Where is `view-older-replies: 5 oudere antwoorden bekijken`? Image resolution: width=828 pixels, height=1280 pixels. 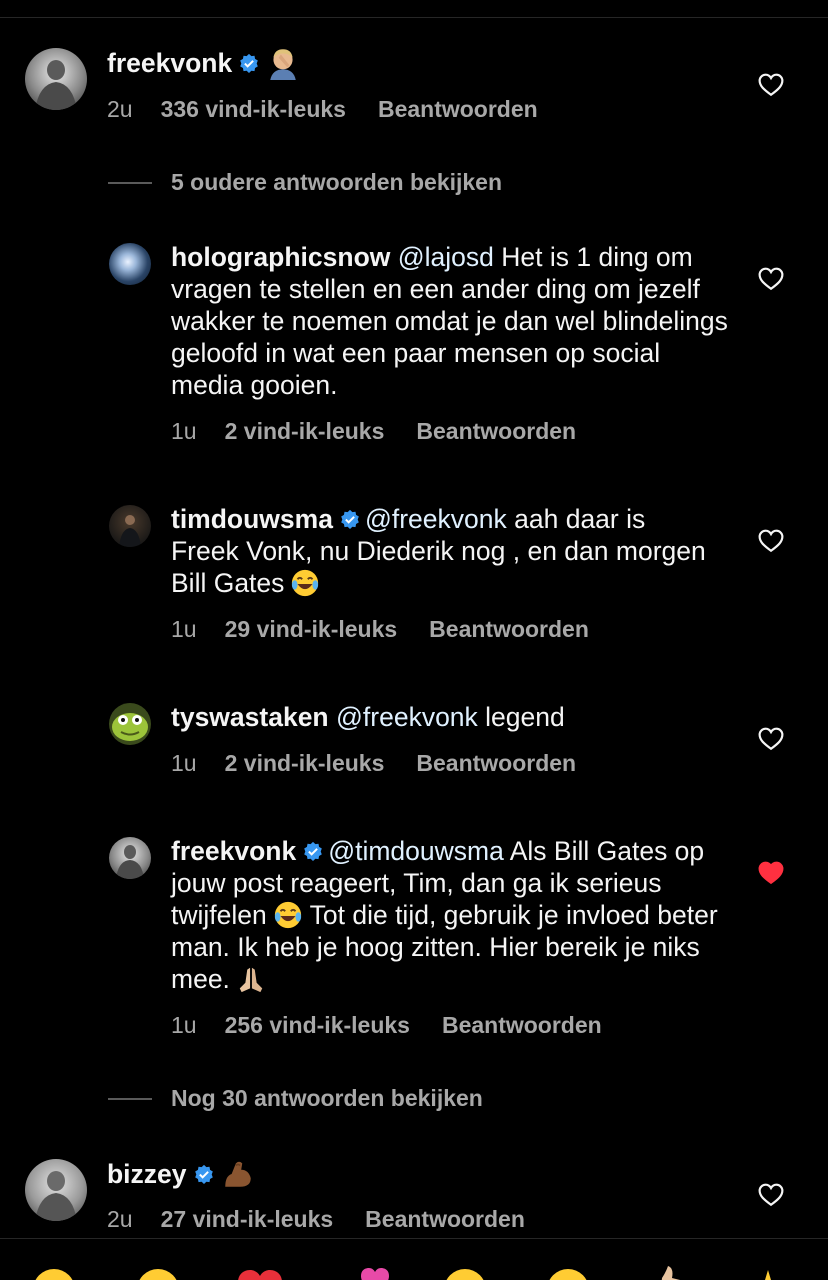
view-older-replies: 5 oudere antwoorden bekijken is located at coordinates (305, 182).